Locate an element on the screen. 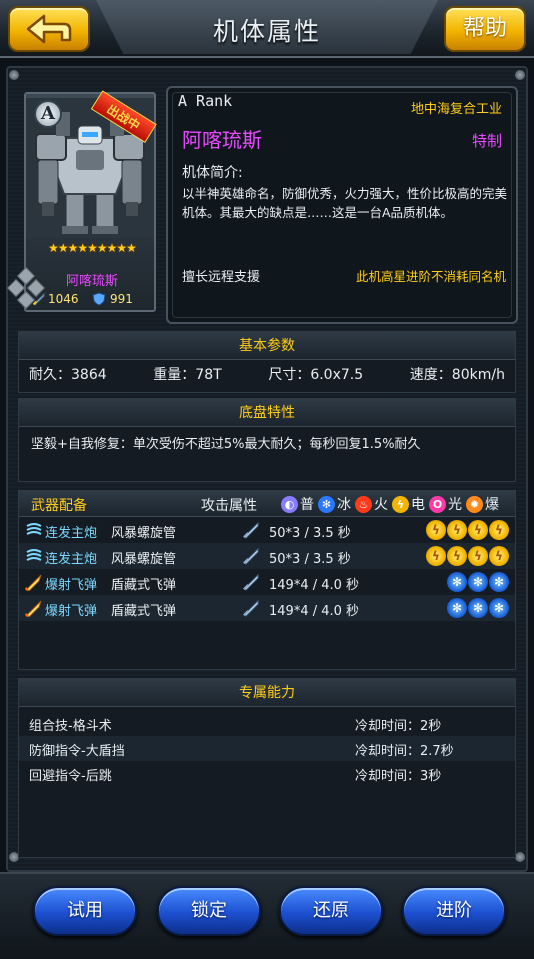 The image size is (534, 959). light-element-icon: O is located at coordinates (437, 504).